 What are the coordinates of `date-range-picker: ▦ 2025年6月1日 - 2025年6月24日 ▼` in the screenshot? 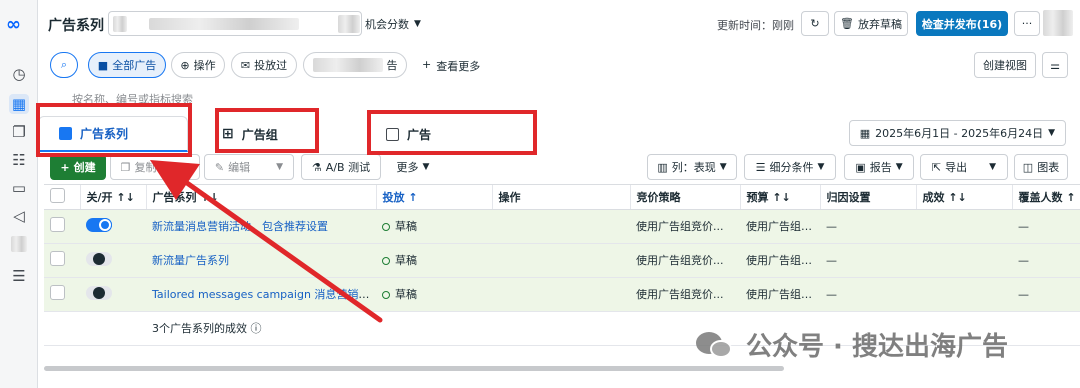 It's located at (957, 133).